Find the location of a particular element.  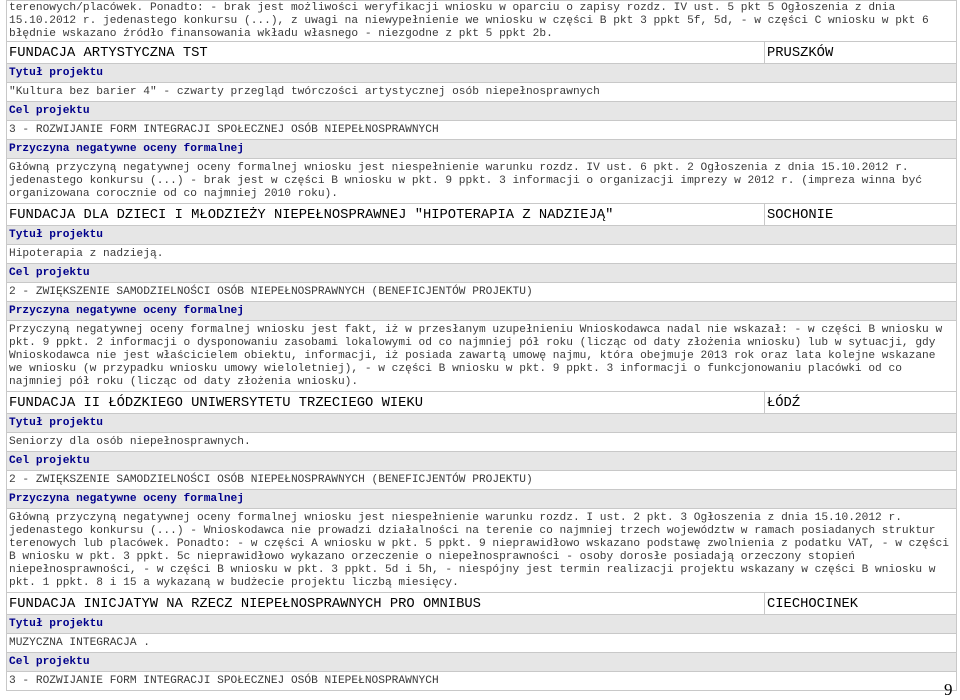

page-number: 9 is located at coordinates (948, 689).